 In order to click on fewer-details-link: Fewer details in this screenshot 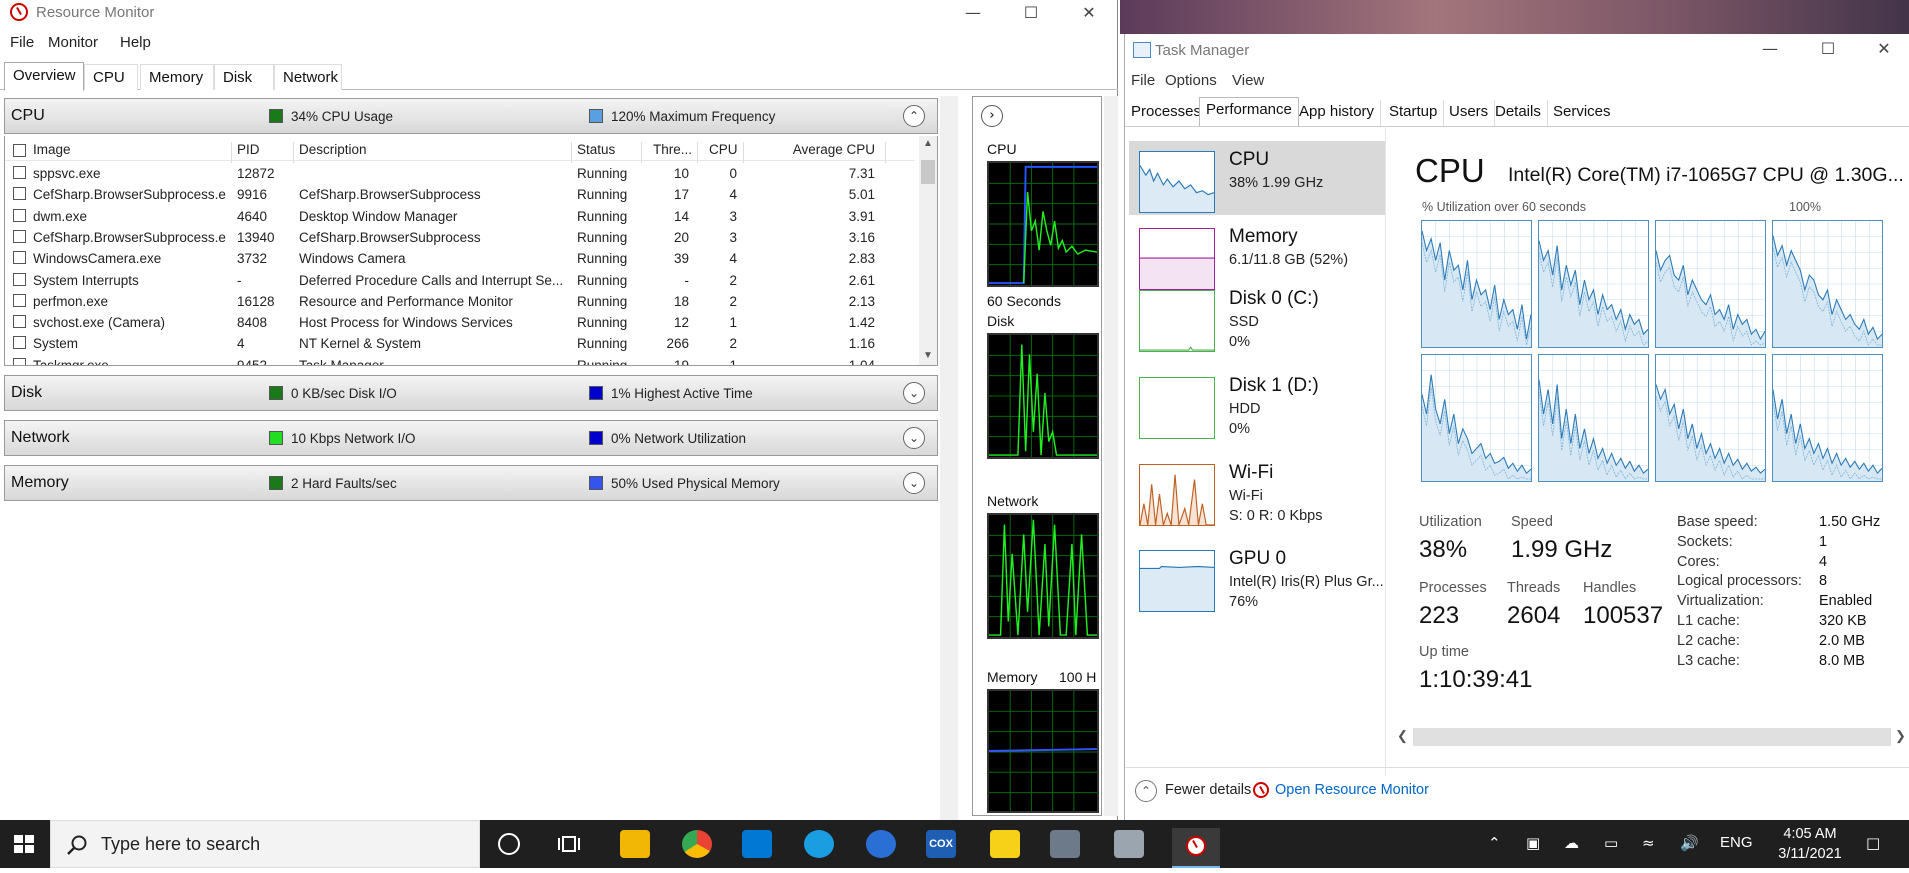, I will do `click(1208, 790)`.